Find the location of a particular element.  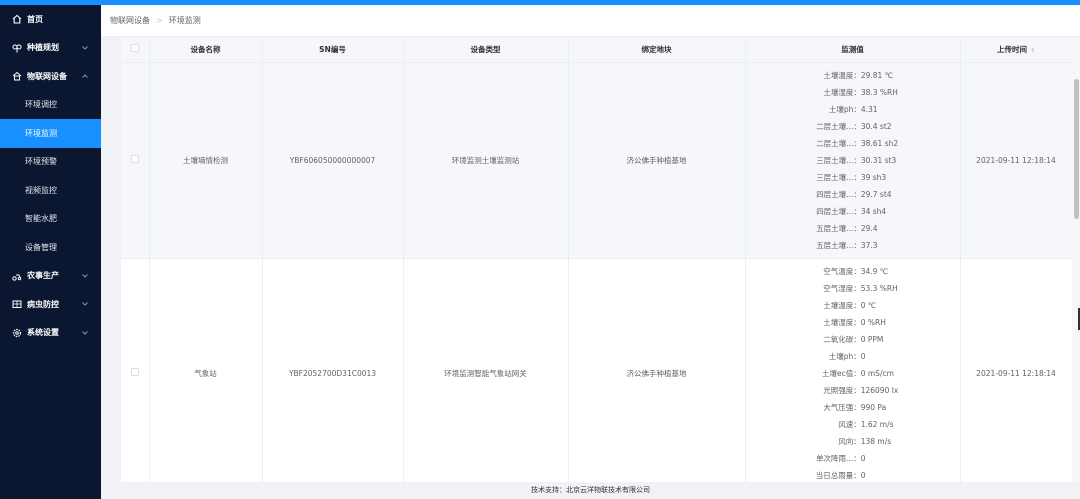

sort-icon: ⇕ is located at coordinates (1032, 50).